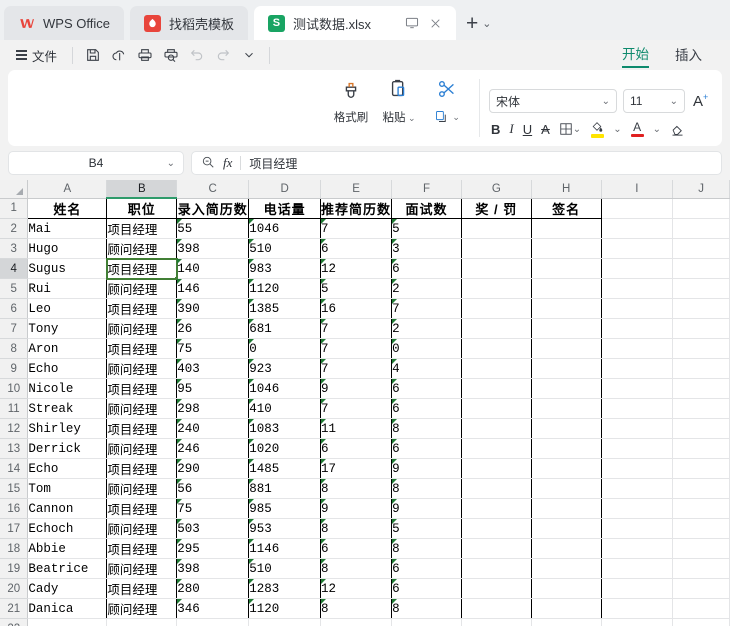 This screenshot has width=730, height=626. Describe the element at coordinates (701, 308) in the screenshot. I see `cell-j6` at that location.